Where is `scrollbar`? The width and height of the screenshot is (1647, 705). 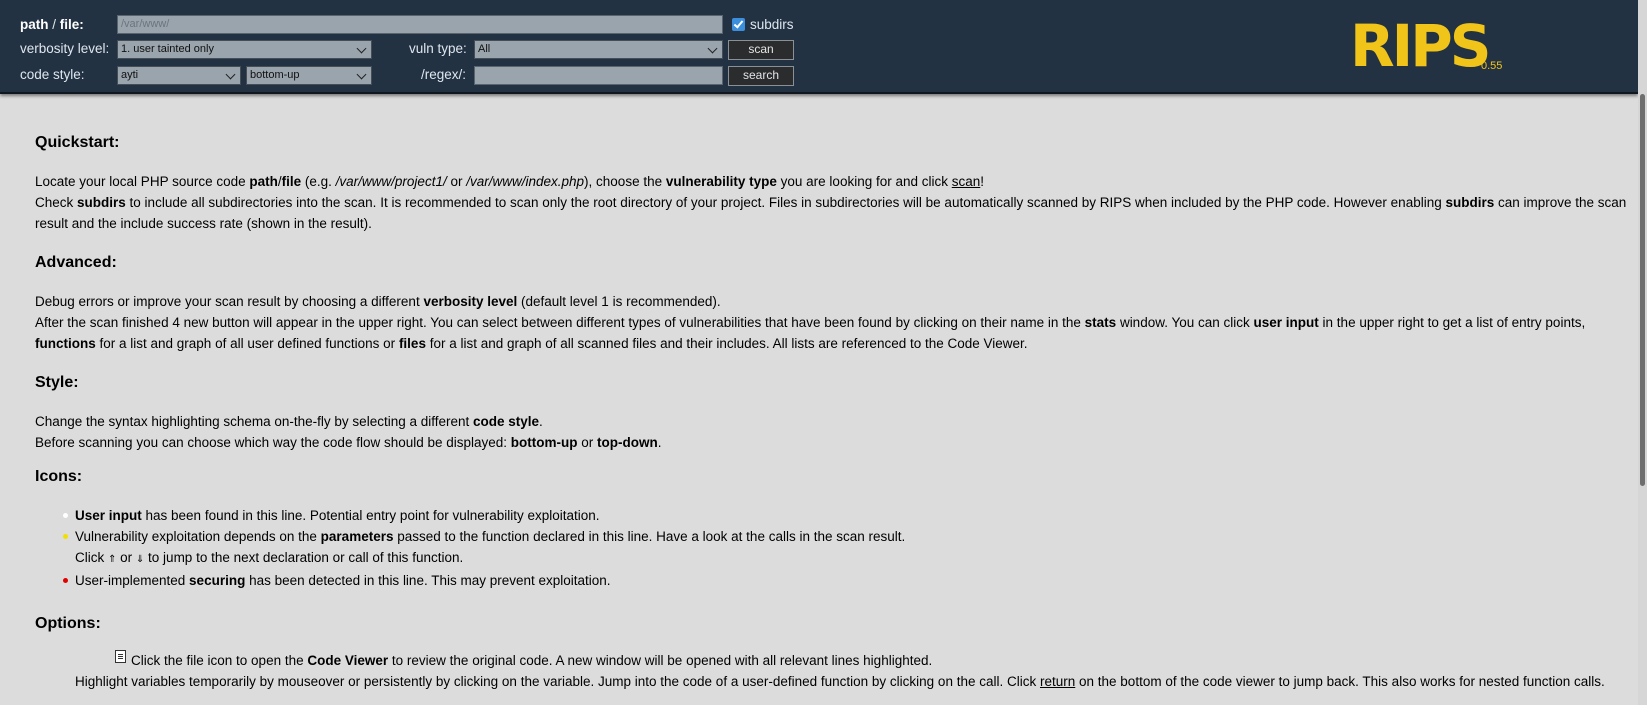 scrollbar is located at coordinates (1642, 352).